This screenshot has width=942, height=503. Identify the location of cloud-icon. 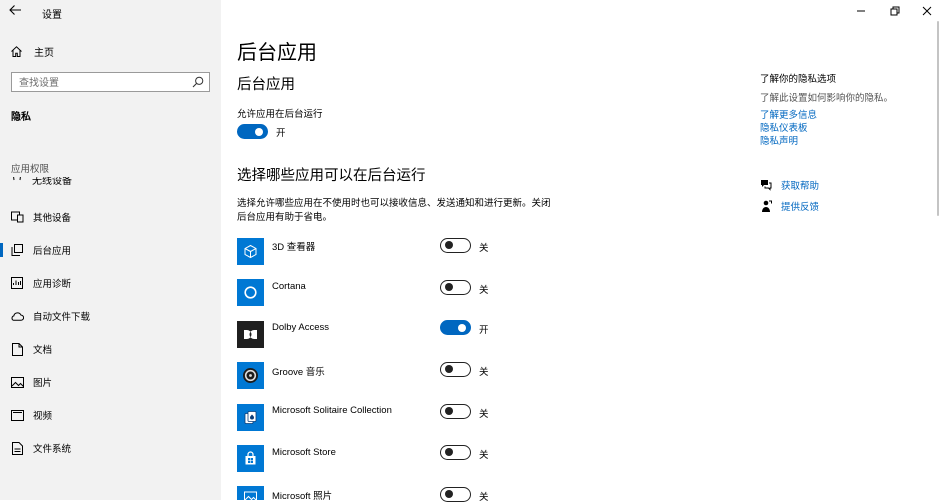
(17, 316).